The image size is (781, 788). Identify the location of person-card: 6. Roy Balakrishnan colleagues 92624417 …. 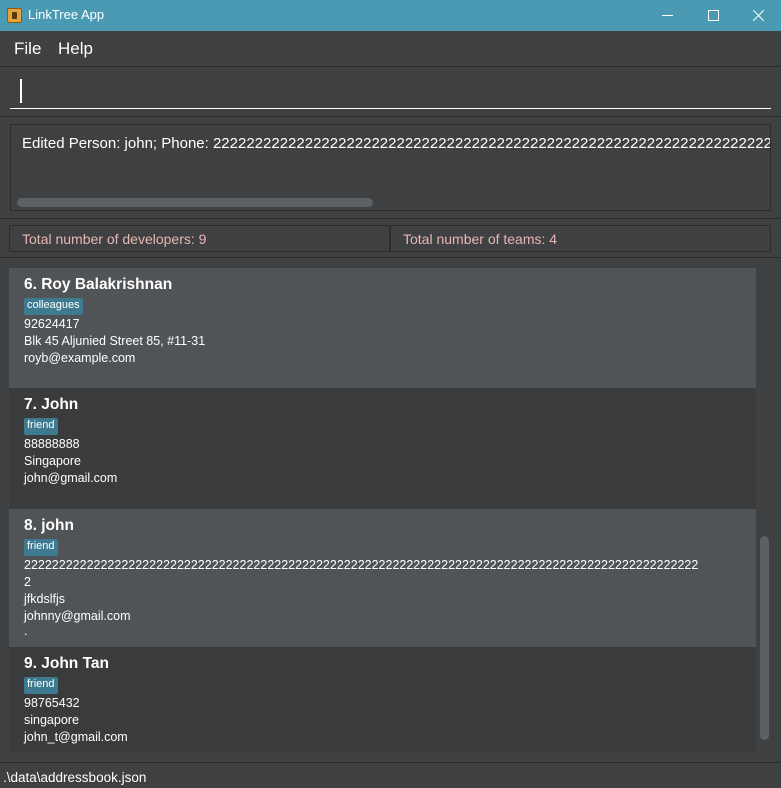
(382, 328).